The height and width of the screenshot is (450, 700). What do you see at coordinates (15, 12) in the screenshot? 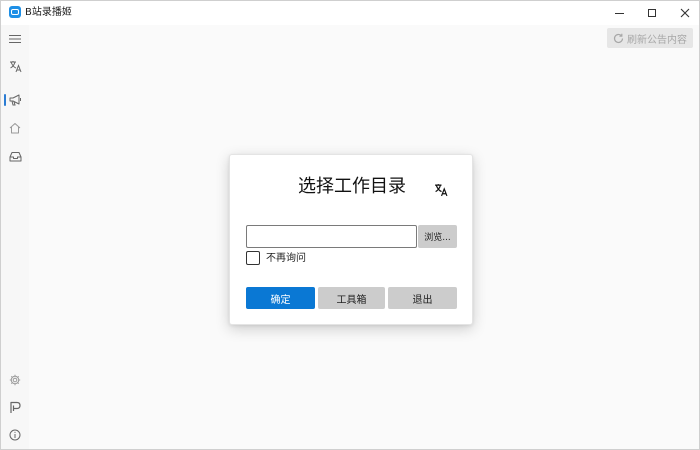
I see `bilibili-tv-icon` at bounding box center [15, 12].